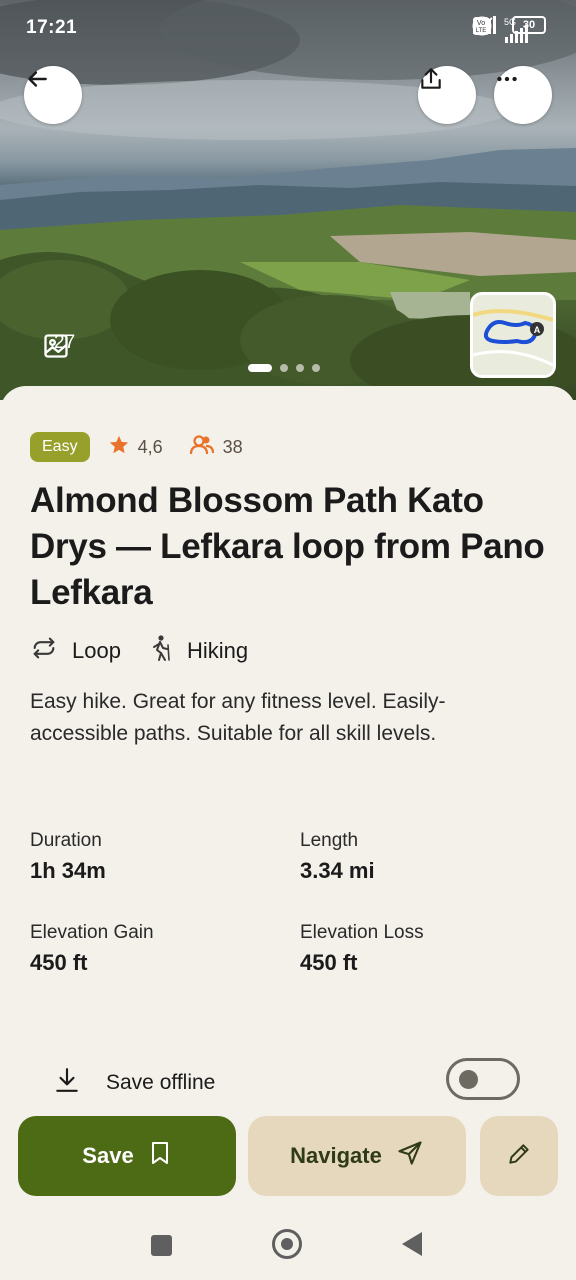 Image resolution: width=576 pixels, height=1280 pixels. I want to click on bottom-action-bar: Save Navigate, so click(288, 1158).